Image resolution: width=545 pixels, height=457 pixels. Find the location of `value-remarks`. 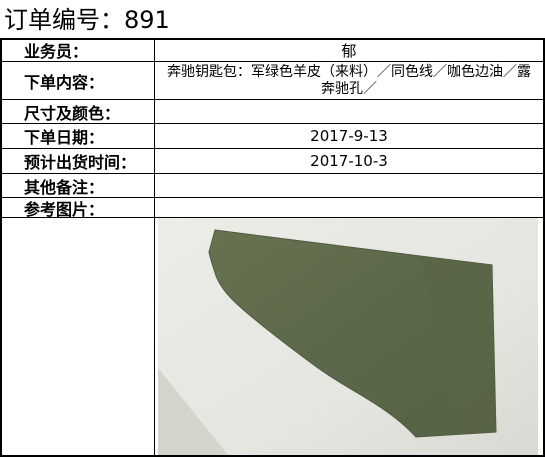

value-remarks is located at coordinates (349, 185).